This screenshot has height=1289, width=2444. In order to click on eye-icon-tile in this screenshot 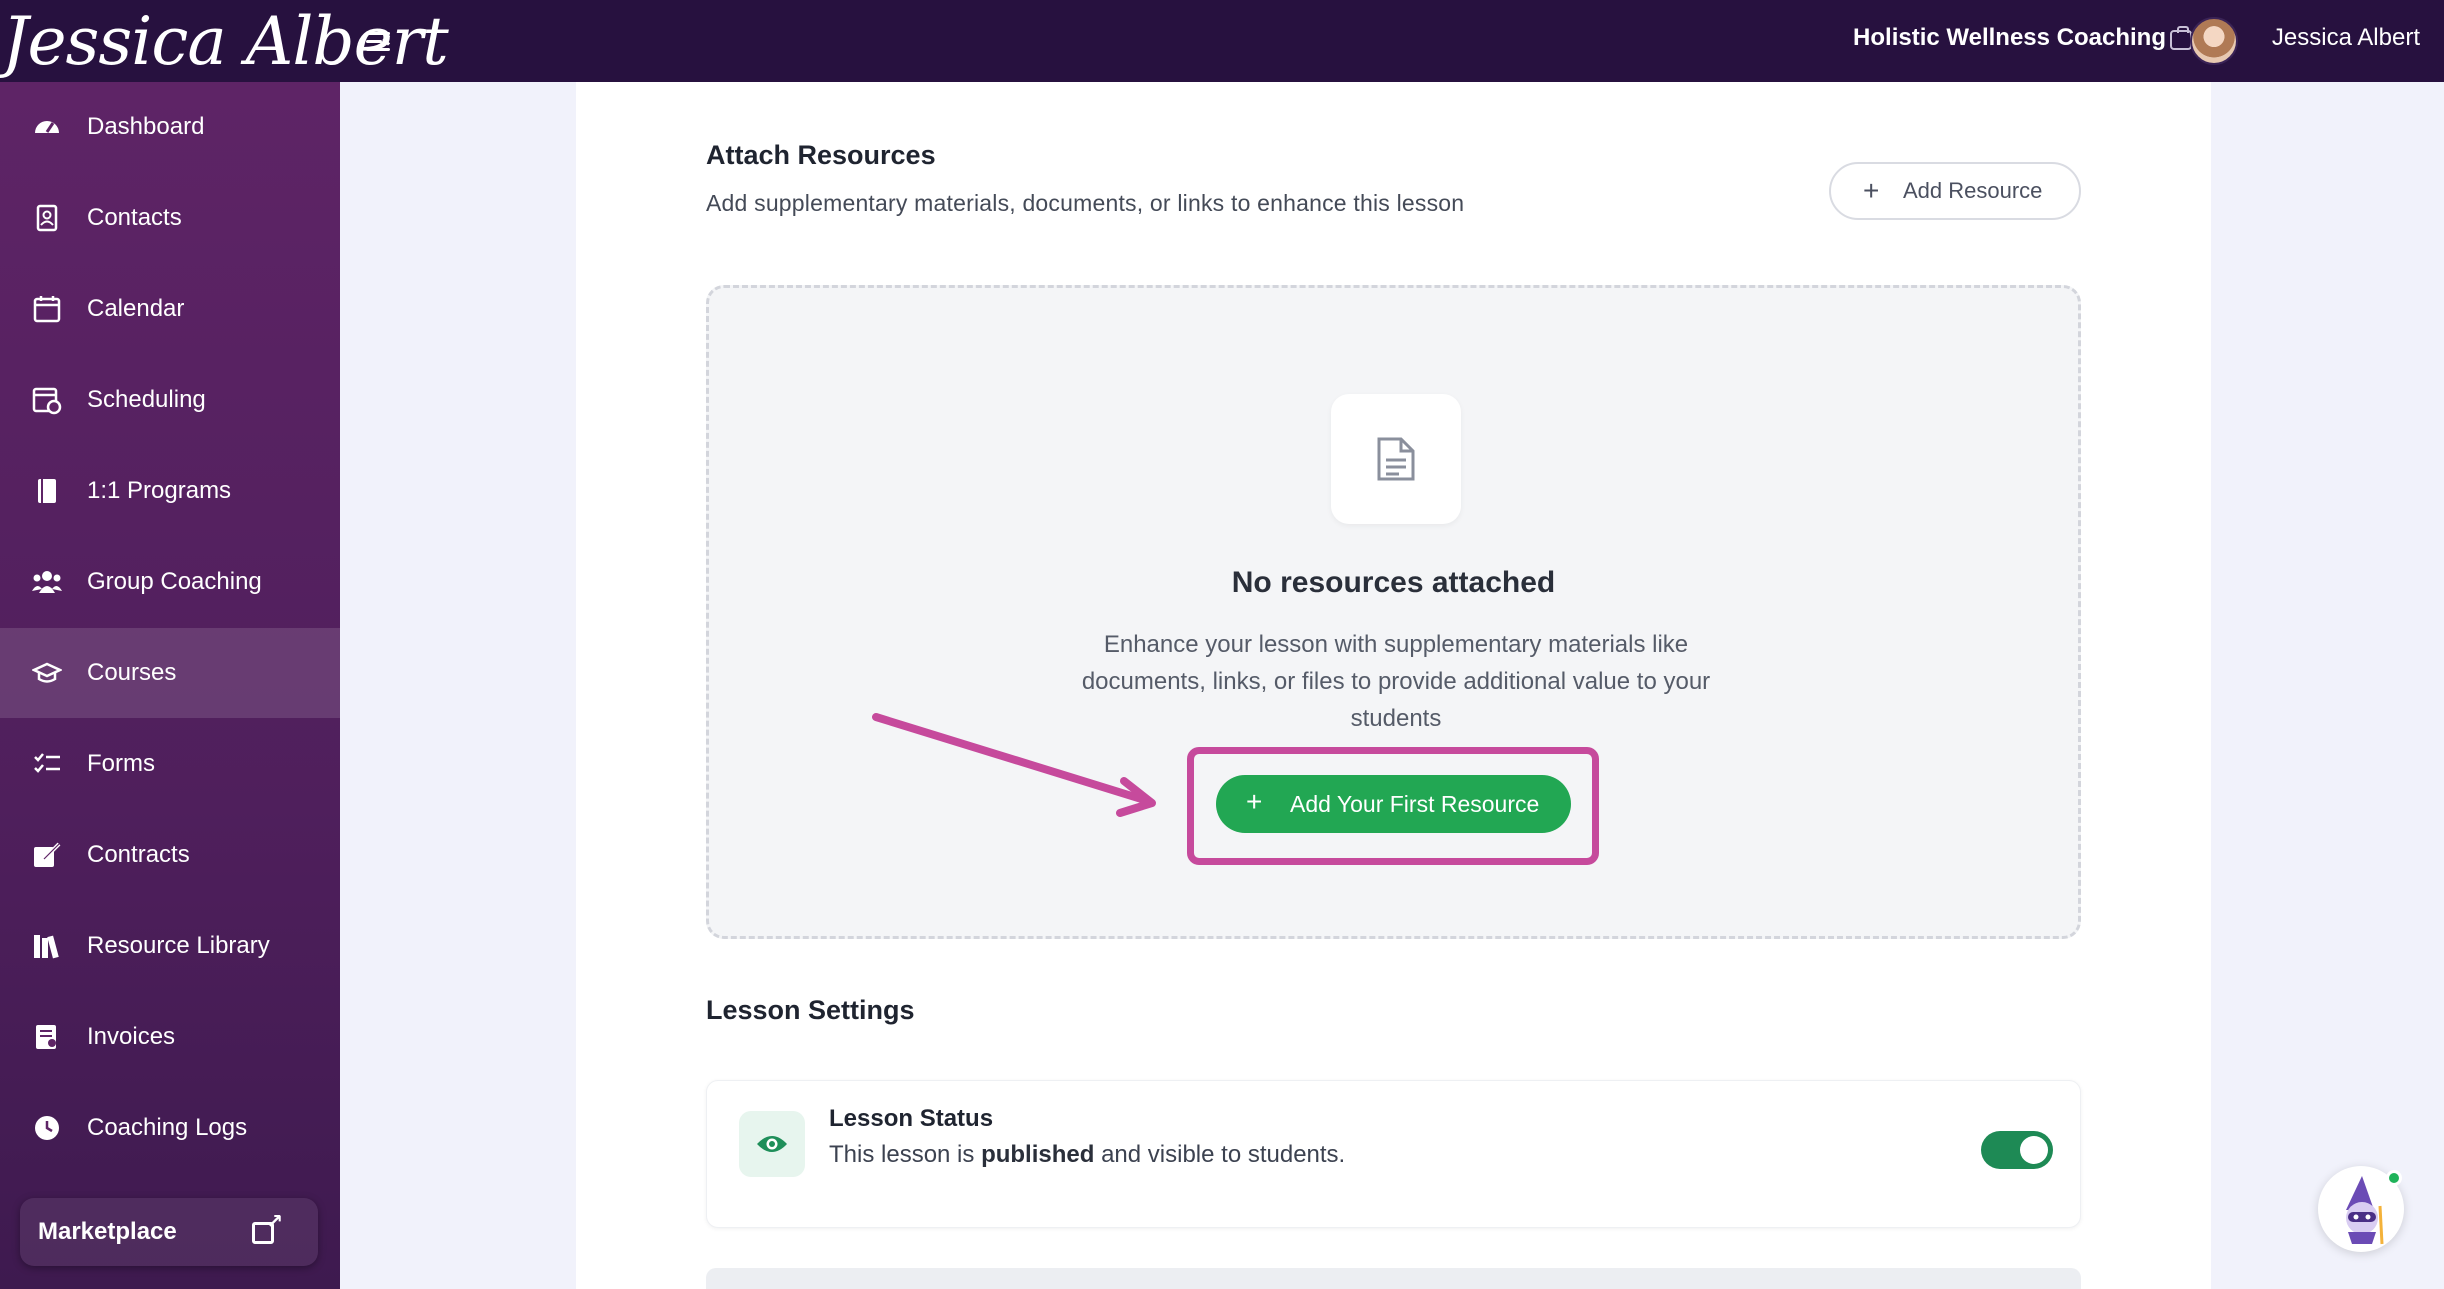, I will do `click(772, 1144)`.